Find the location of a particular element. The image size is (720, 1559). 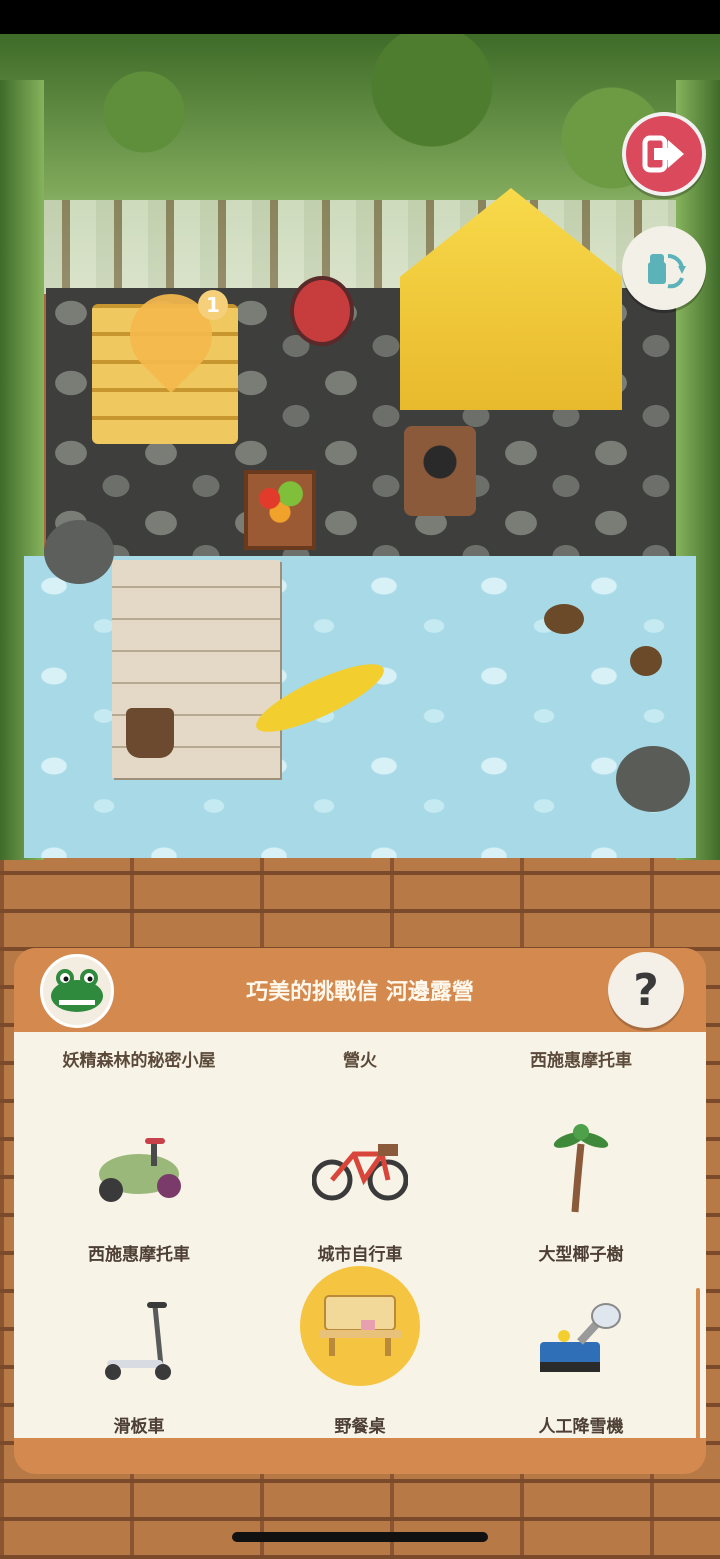

item-row-partial: 妖精森林的秘密小屋 營火 西施惠摩托車 is located at coordinates (360, 1061).